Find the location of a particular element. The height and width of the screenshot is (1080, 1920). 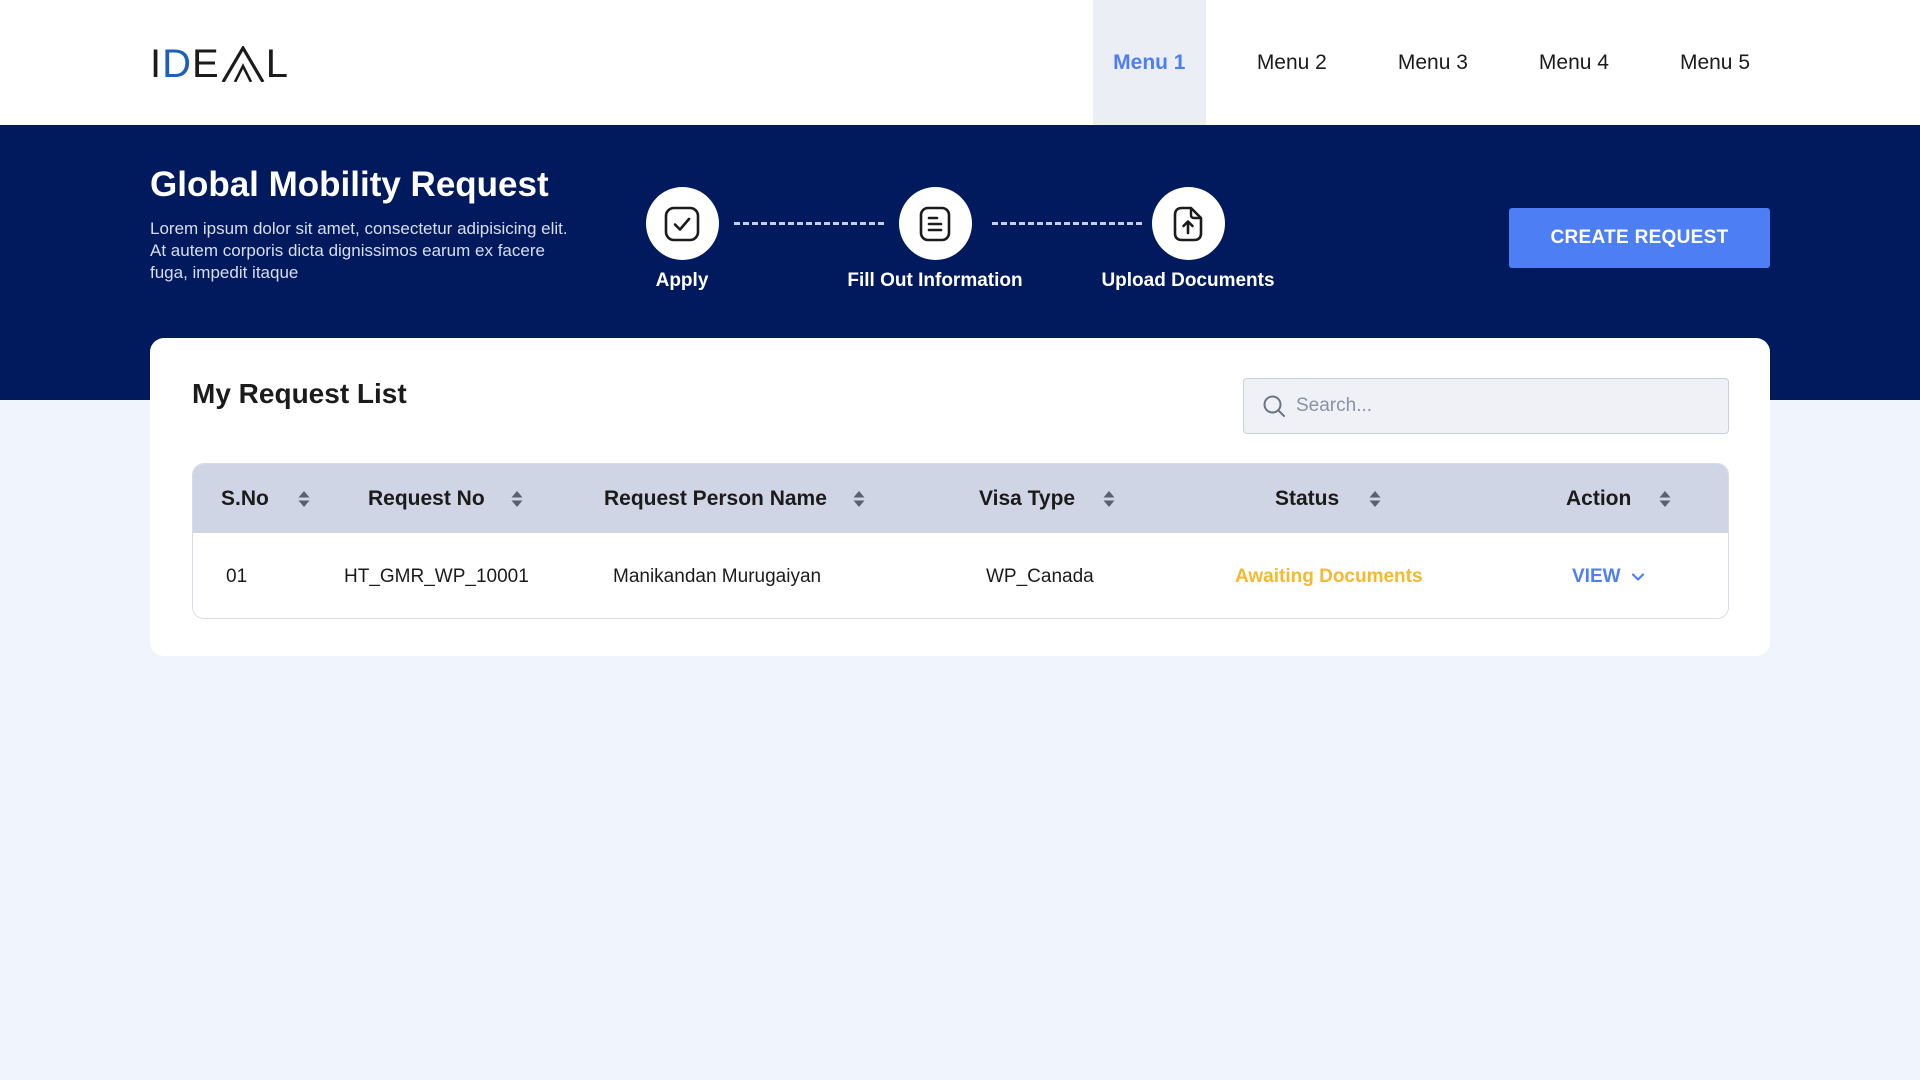

chevron-down-icon is located at coordinates (1637, 576).